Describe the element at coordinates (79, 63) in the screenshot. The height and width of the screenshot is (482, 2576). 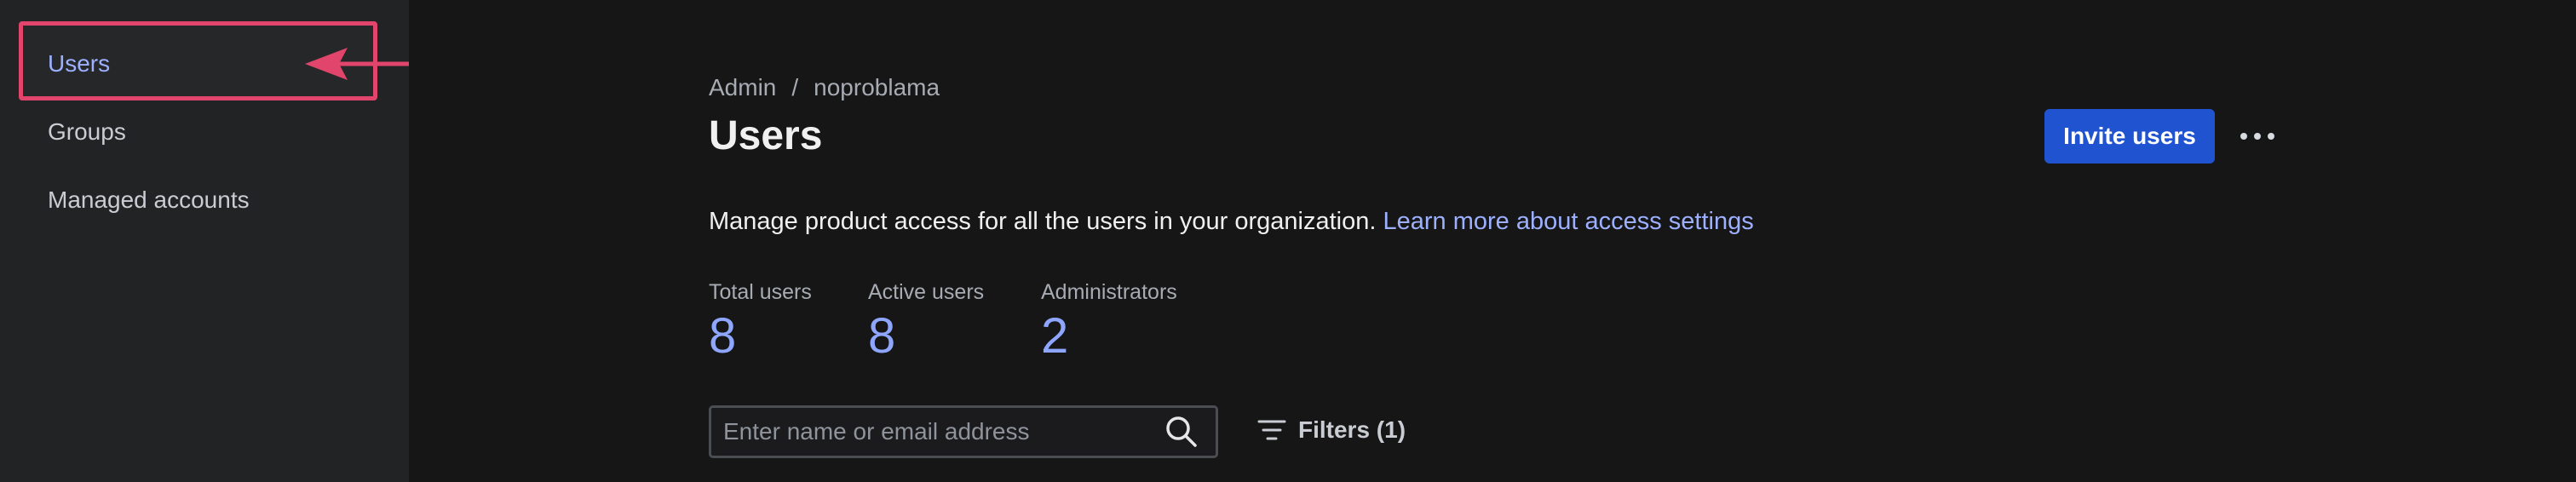
I see `sidebar-item-users: Users` at that location.